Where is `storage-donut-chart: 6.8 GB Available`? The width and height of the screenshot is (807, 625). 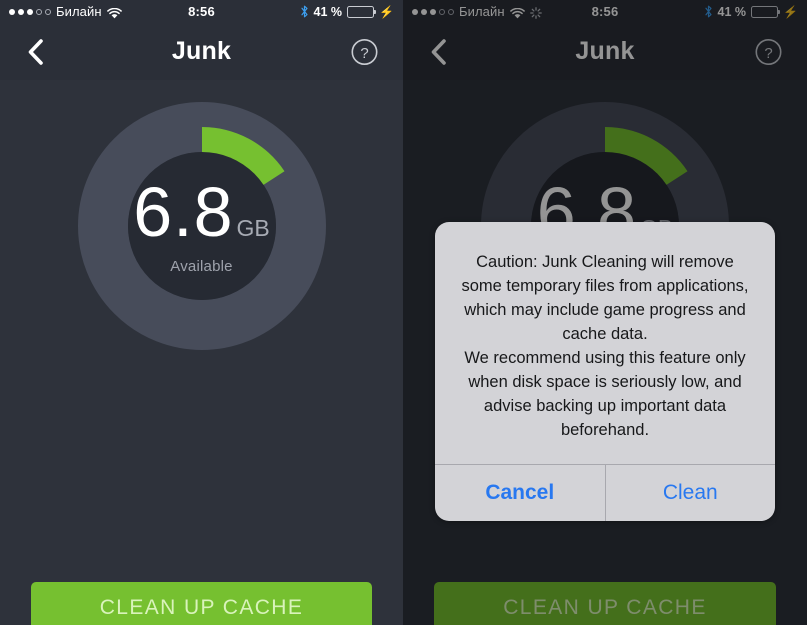
storage-donut-chart: 6.8 GB Available is located at coordinates (201, 226).